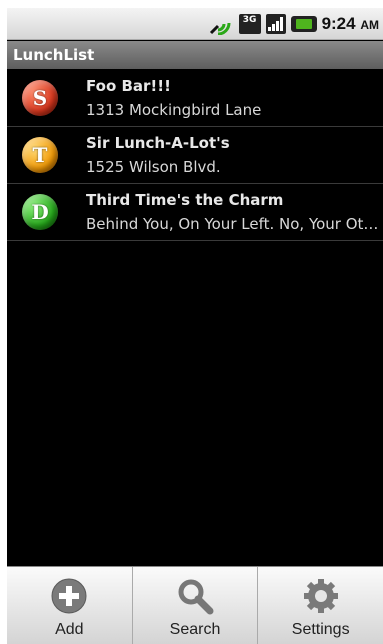 The image size is (383, 644). I want to click on menu-settings-button: Settings, so click(320, 605).